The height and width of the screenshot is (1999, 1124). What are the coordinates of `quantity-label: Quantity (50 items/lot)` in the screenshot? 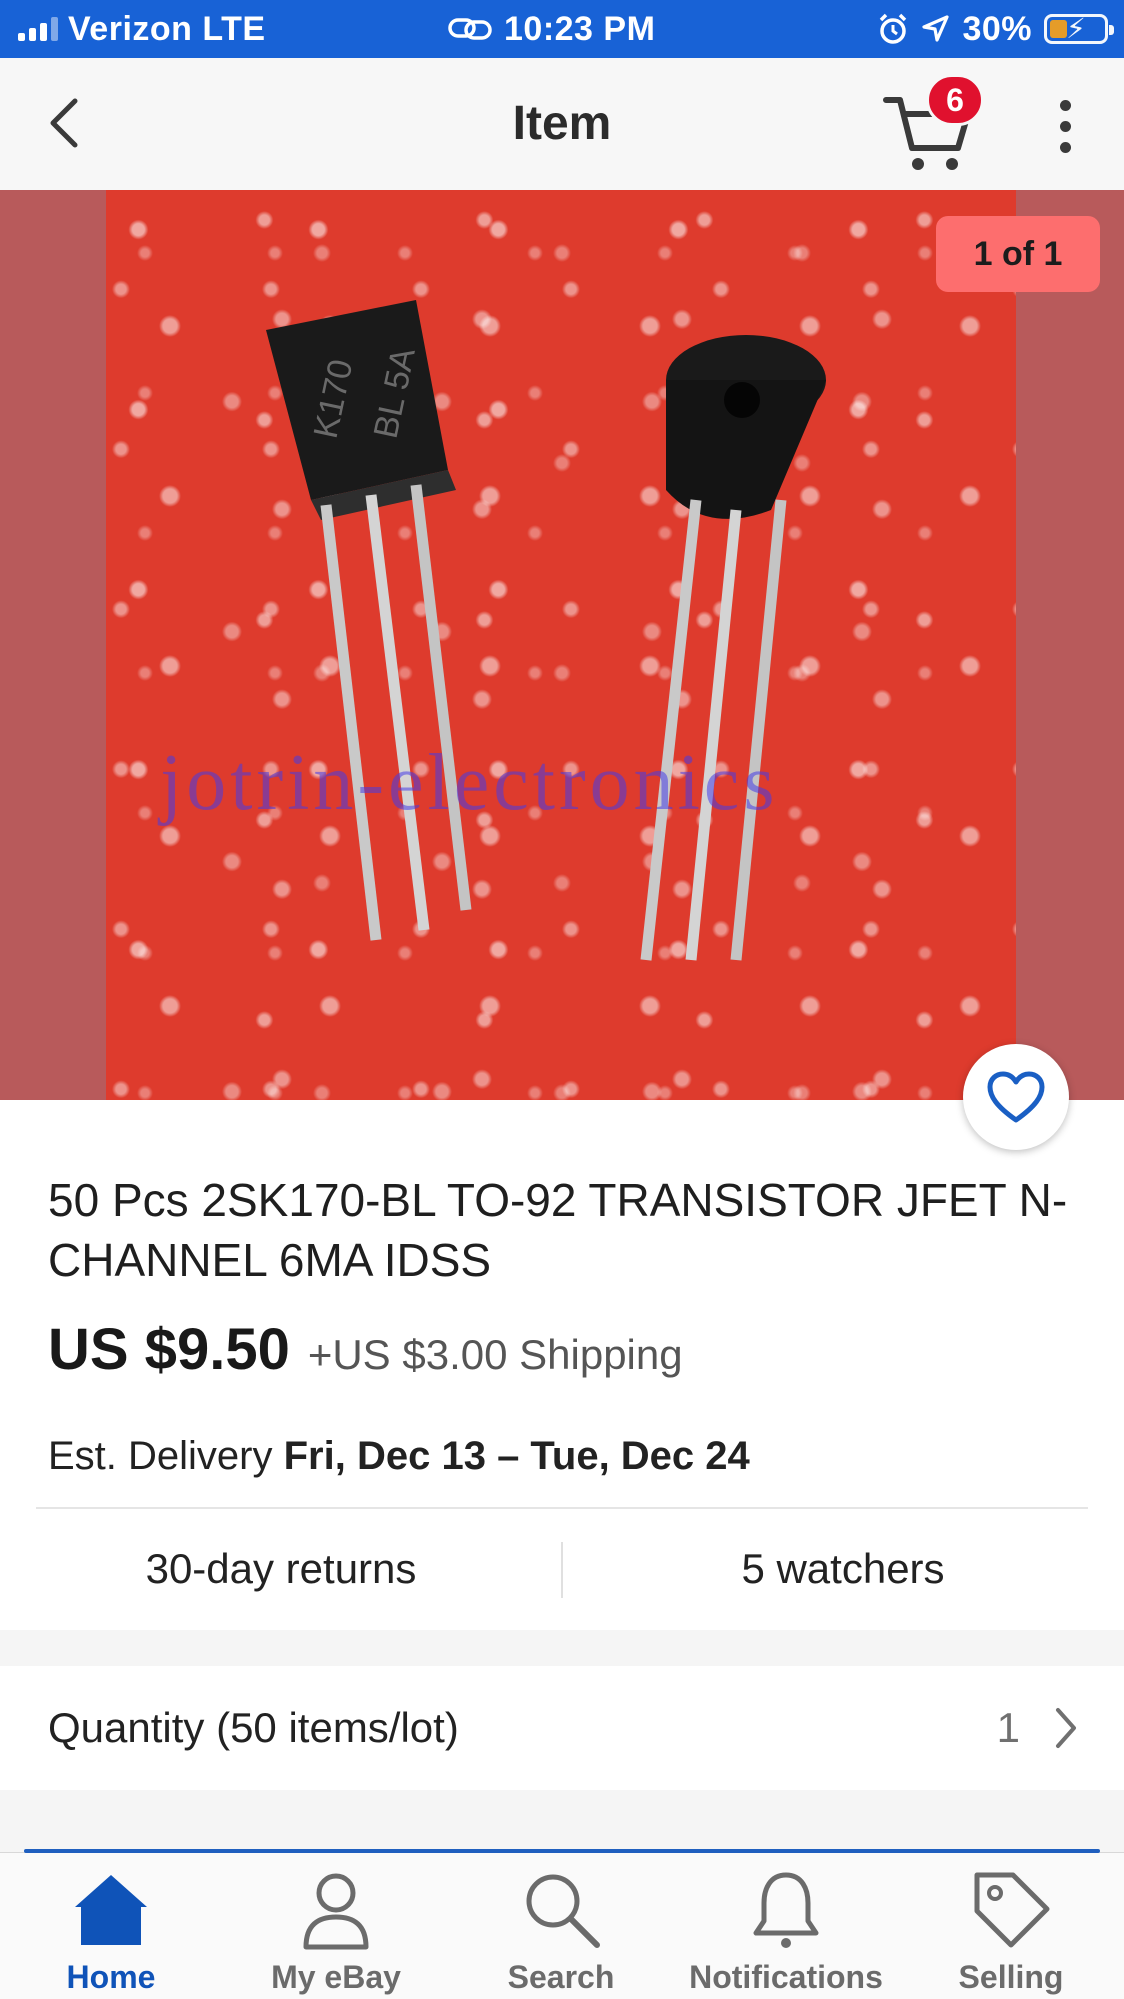 It's located at (253, 1727).